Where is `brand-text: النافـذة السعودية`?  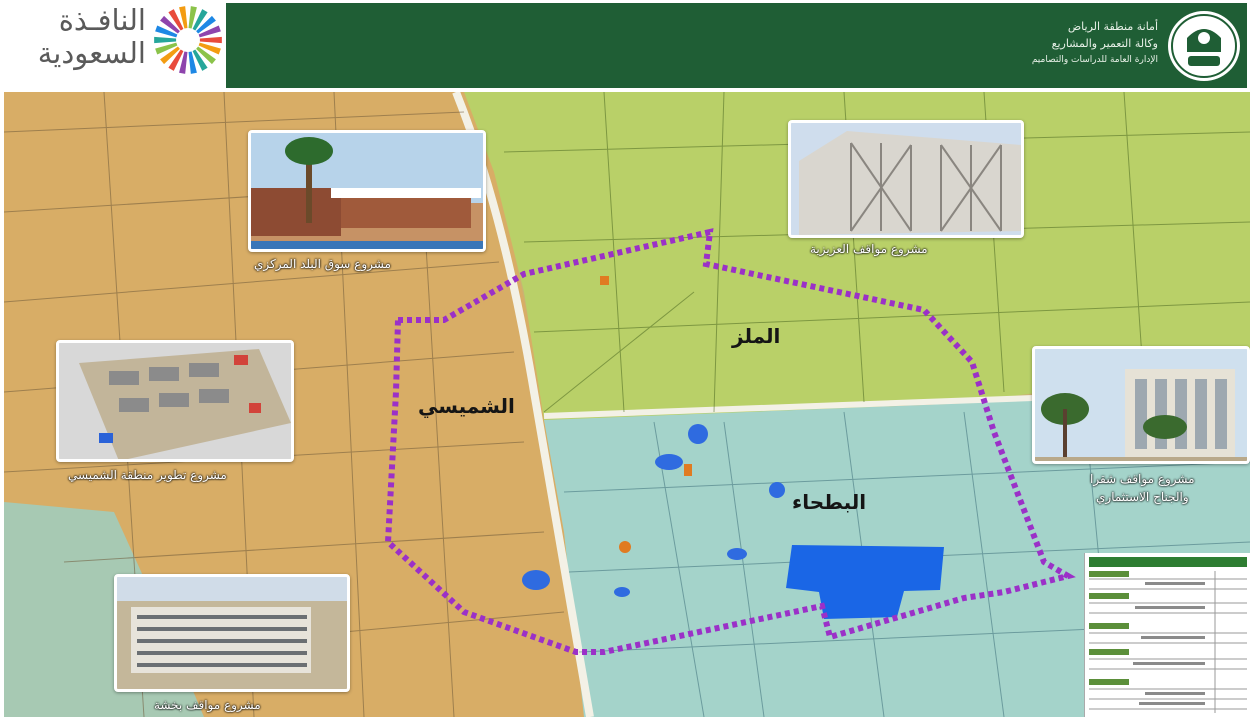
brand-text: النافـذة السعودية is located at coordinates (75, 37).